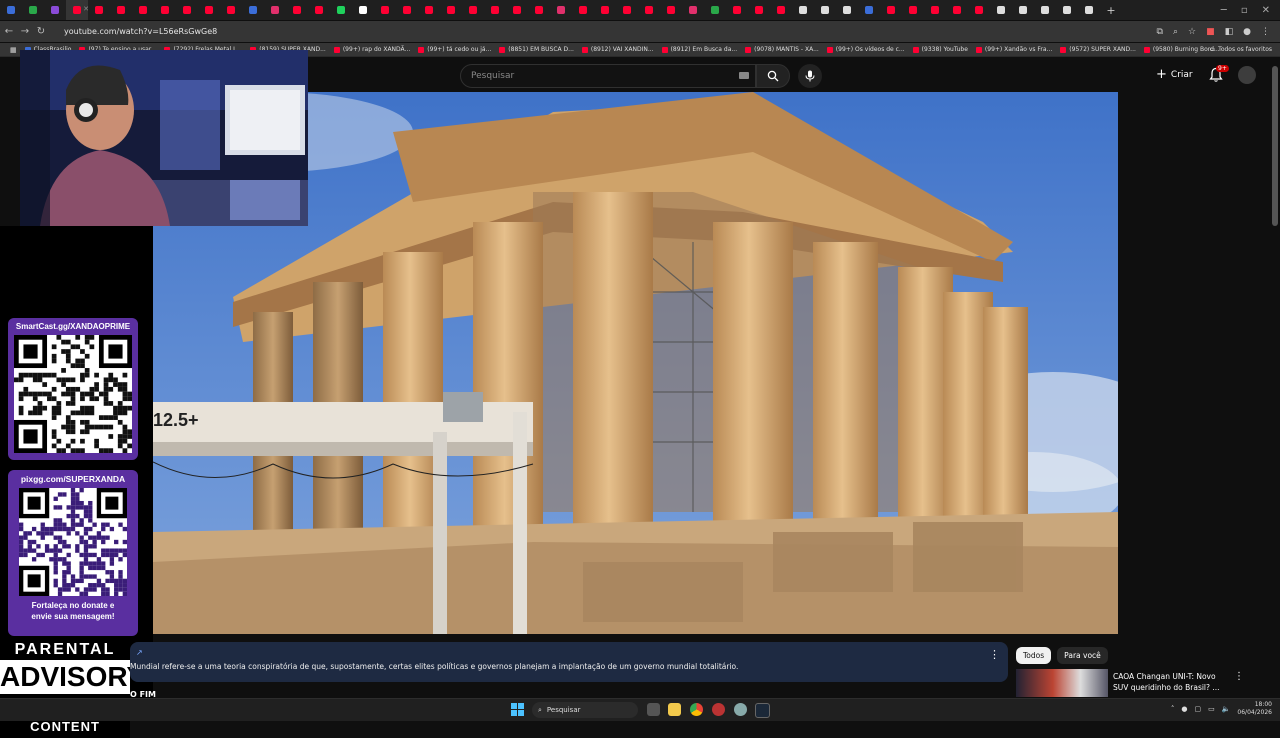 The width and height of the screenshot is (1280, 738). Describe the element at coordinates (1175, 32) in the screenshot. I see `zoom-icon: ⌕` at that location.